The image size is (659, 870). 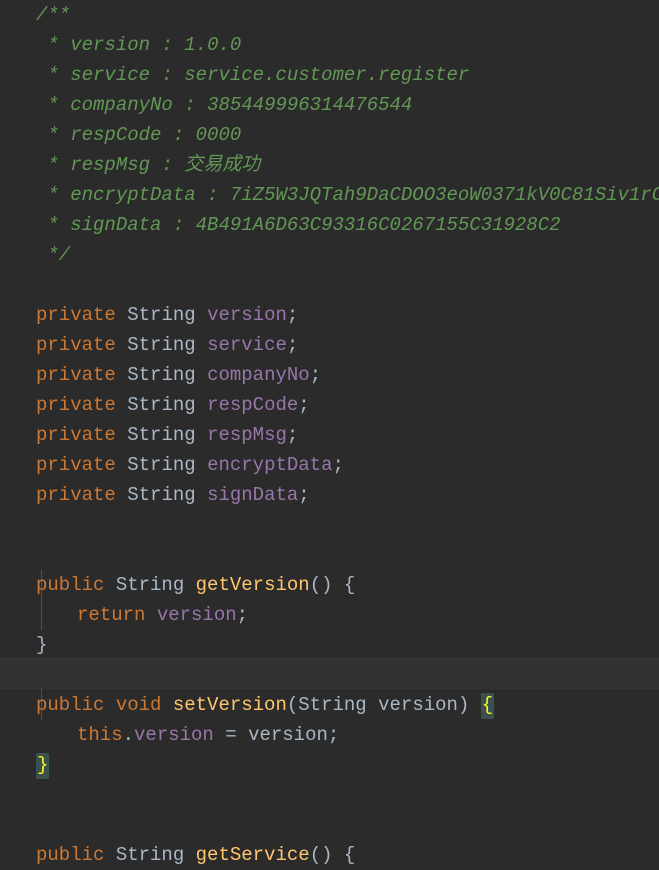 What do you see at coordinates (138, 705) in the screenshot?
I see `keyword-void: void` at bounding box center [138, 705].